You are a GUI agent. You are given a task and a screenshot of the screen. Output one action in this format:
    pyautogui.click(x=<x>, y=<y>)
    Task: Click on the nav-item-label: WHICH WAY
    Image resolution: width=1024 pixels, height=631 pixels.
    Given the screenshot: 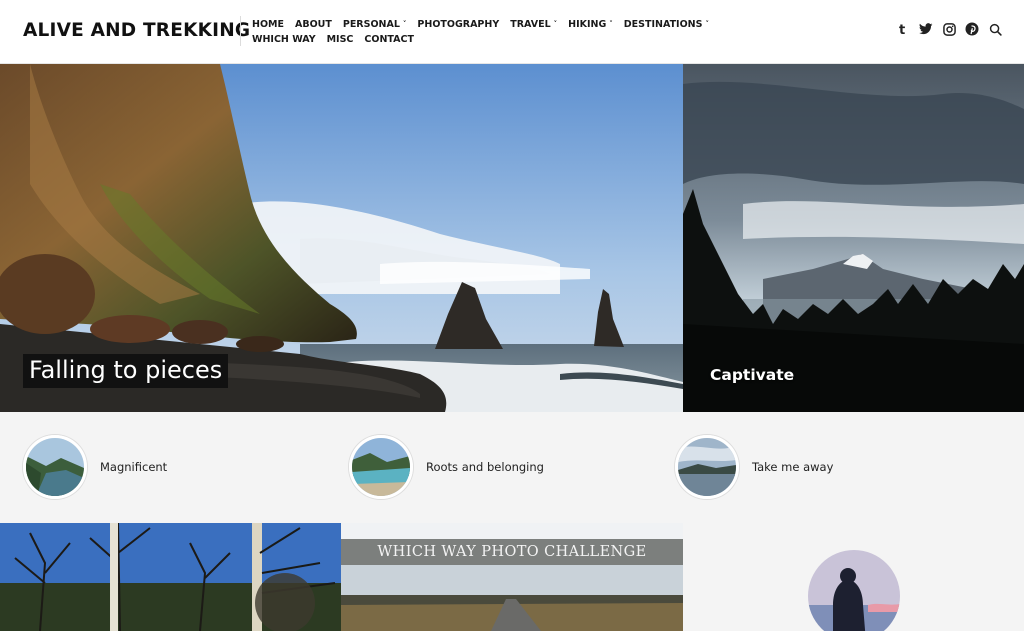 What is the action you would take?
    pyautogui.click(x=284, y=39)
    